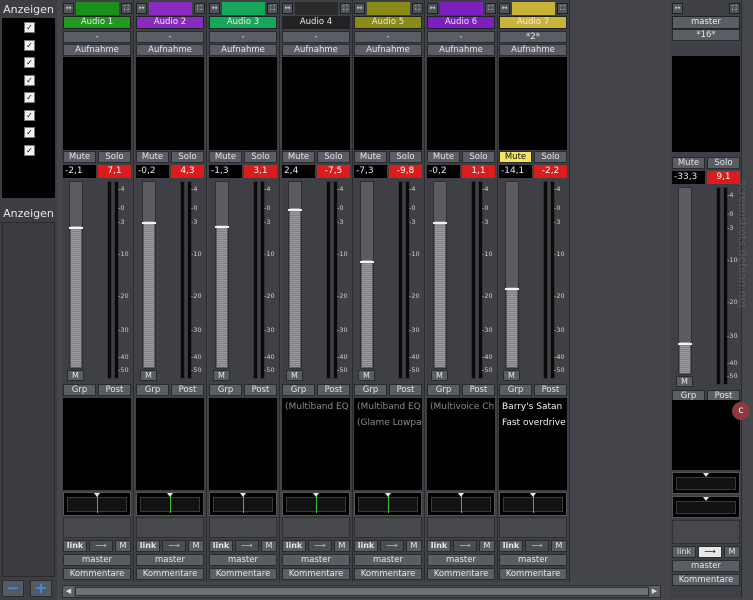 This screenshot has height=600, width=753. I want to click on remove-group-button: −, so click(13, 588).